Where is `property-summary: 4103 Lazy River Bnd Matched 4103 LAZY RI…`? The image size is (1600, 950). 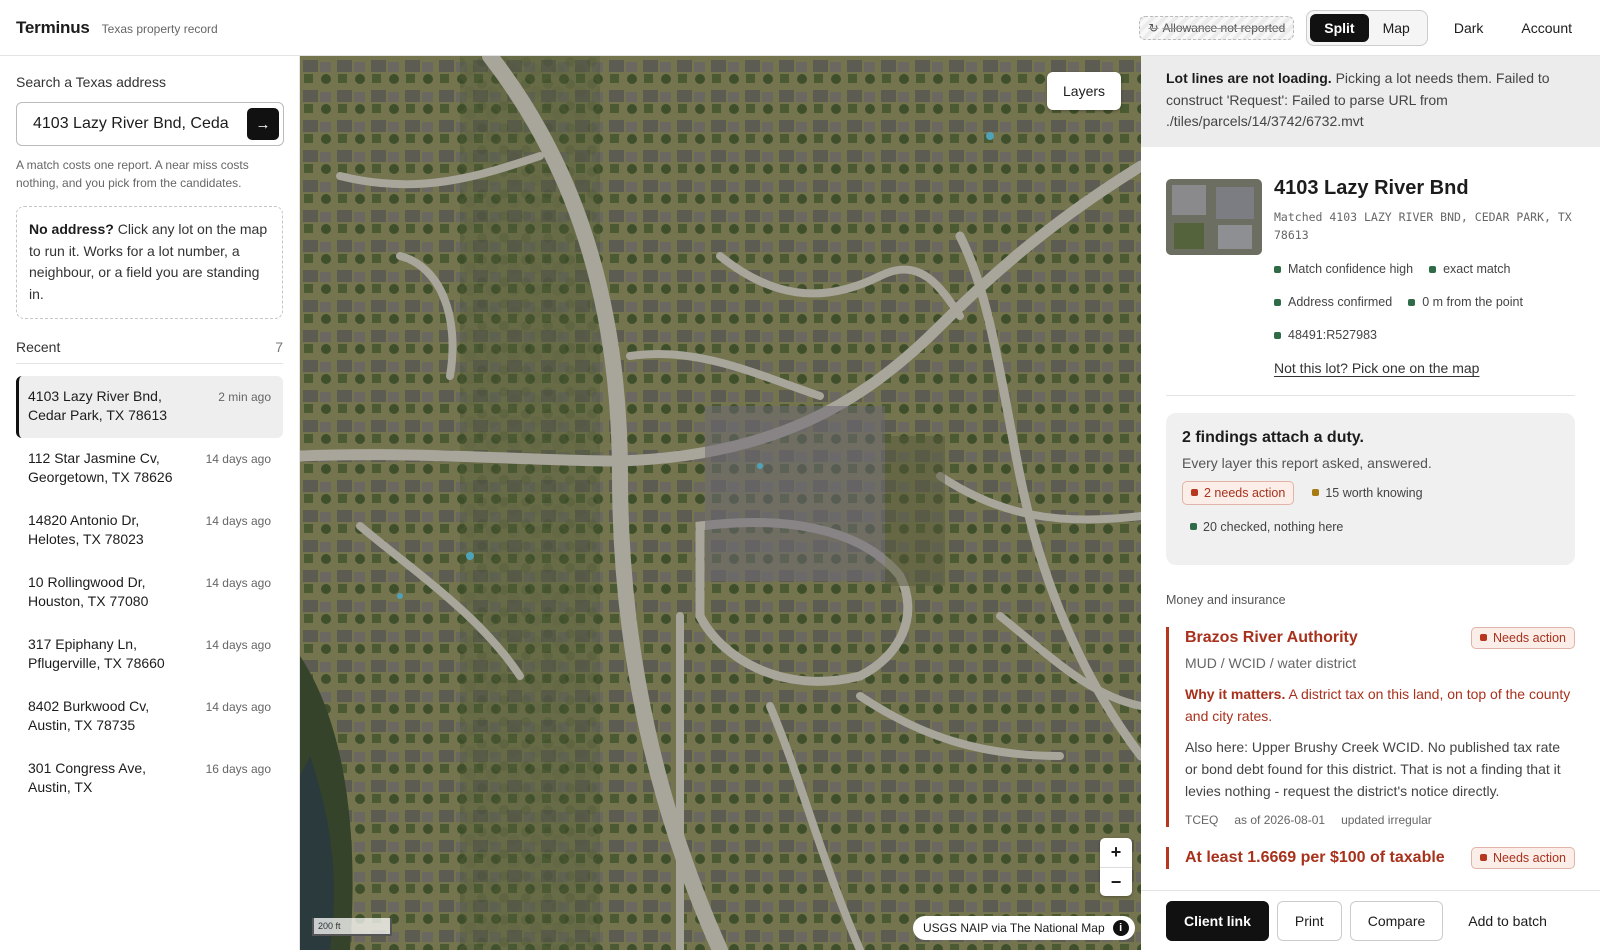
property-summary: 4103 Lazy River Bnd Matched 4103 LAZY RI… is located at coordinates (1370, 262).